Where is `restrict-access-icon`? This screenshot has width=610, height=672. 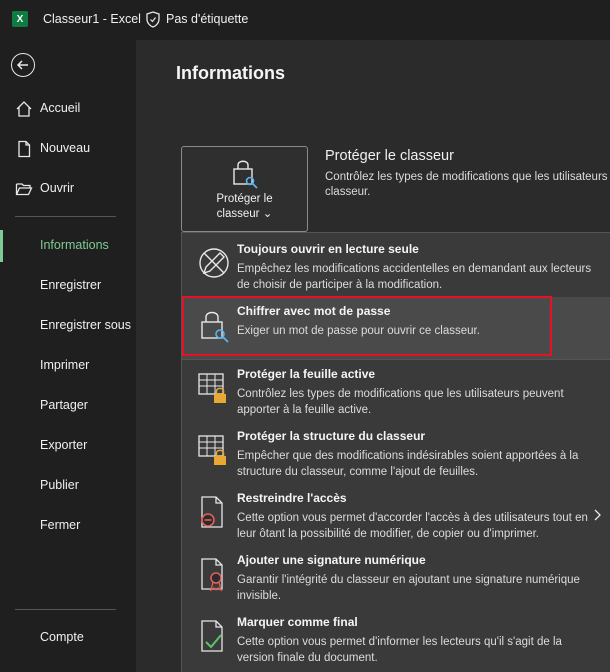 restrict-access-icon is located at coordinates (212, 512).